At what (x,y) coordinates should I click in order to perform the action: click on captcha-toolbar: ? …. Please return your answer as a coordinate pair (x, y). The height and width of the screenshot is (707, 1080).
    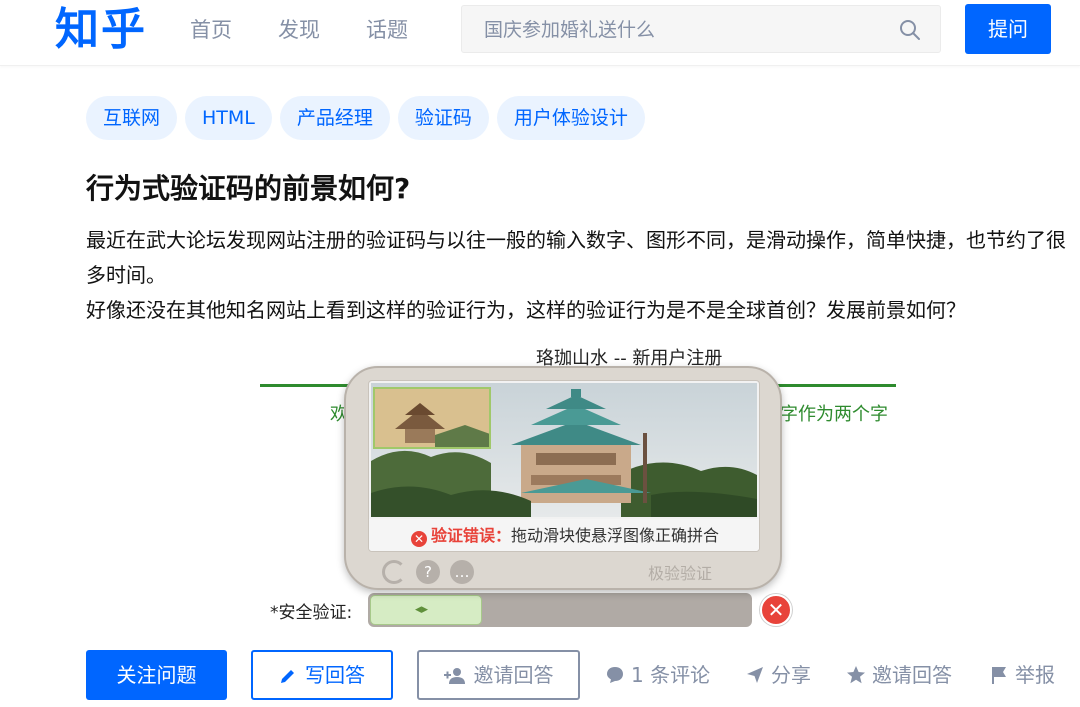
    Looking at the image, I should click on (428, 572).